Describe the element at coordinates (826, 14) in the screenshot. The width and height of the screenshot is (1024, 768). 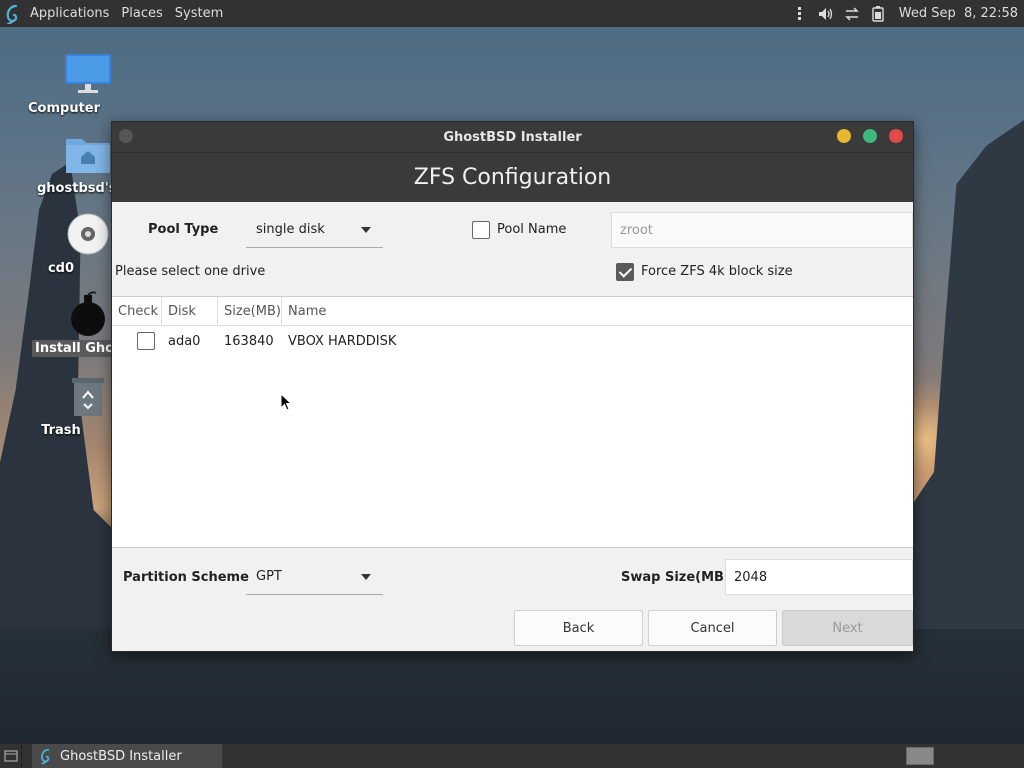
I see `volume-icon` at that location.